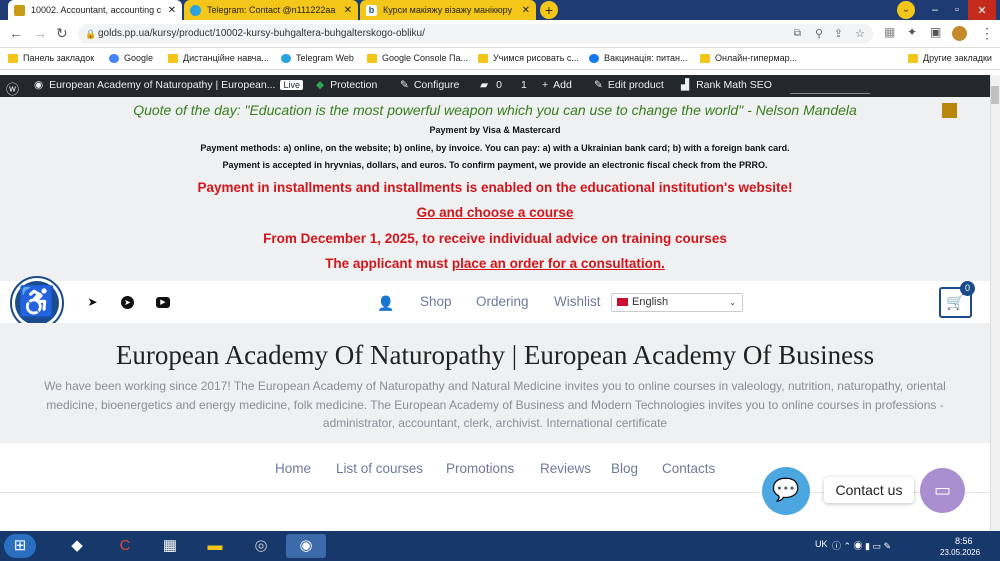  I want to click on consultation-link: place an order for a consultation., so click(558, 263).